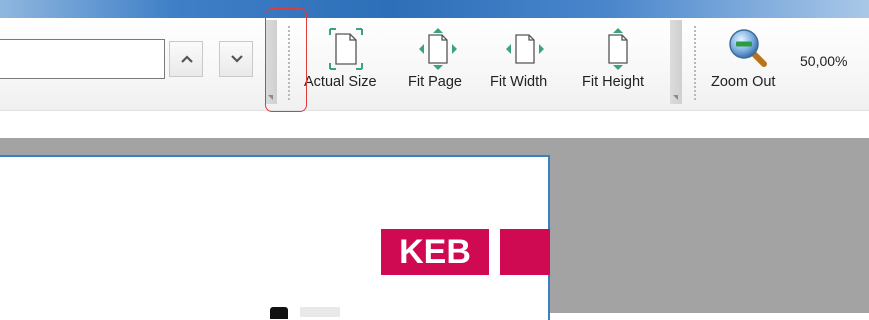  What do you see at coordinates (438, 51) in the screenshot?
I see `fit-page-icon` at bounding box center [438, 51].